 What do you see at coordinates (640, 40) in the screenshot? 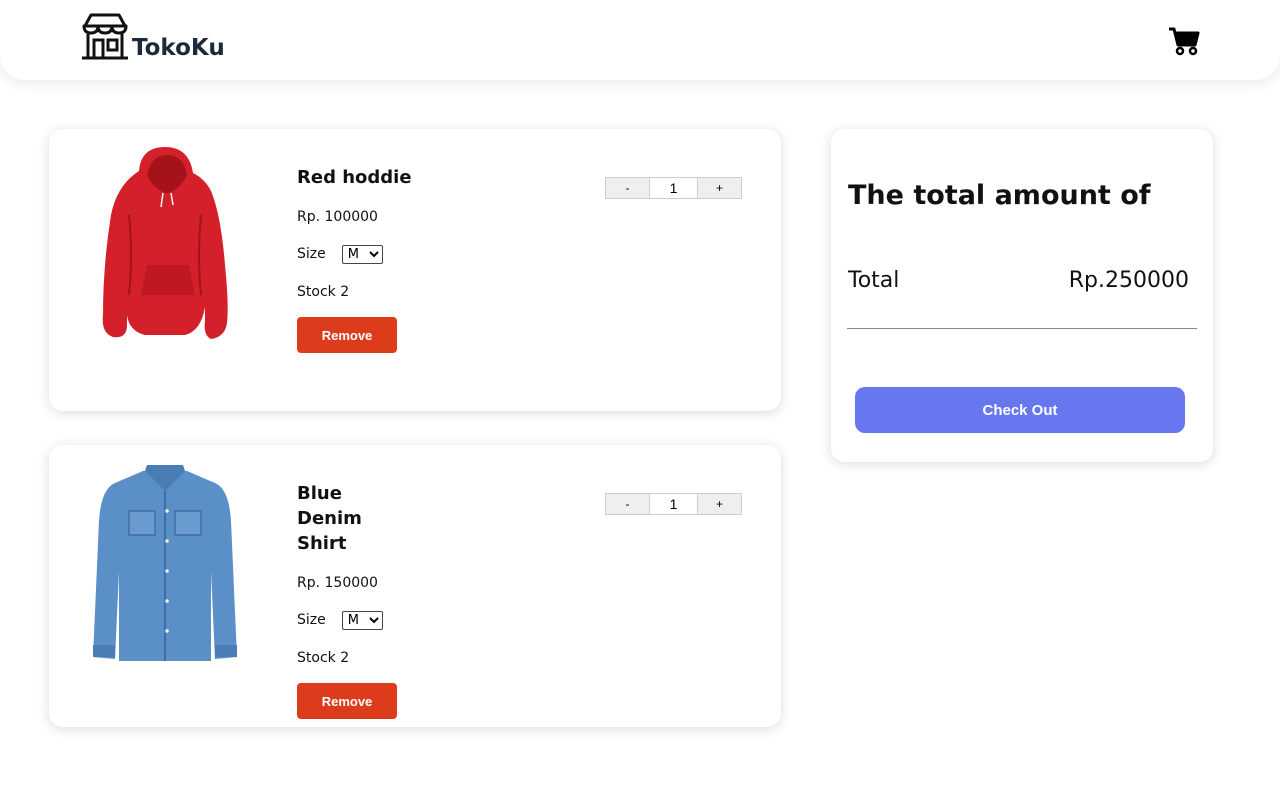
I see `navbar: TokoKu` at bounding box center [640, 40].